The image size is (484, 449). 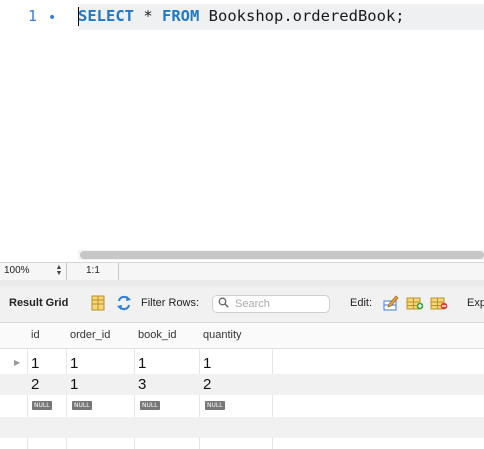 I want to click on result-grid-label: Result Grid, so click(x=38, y=303).